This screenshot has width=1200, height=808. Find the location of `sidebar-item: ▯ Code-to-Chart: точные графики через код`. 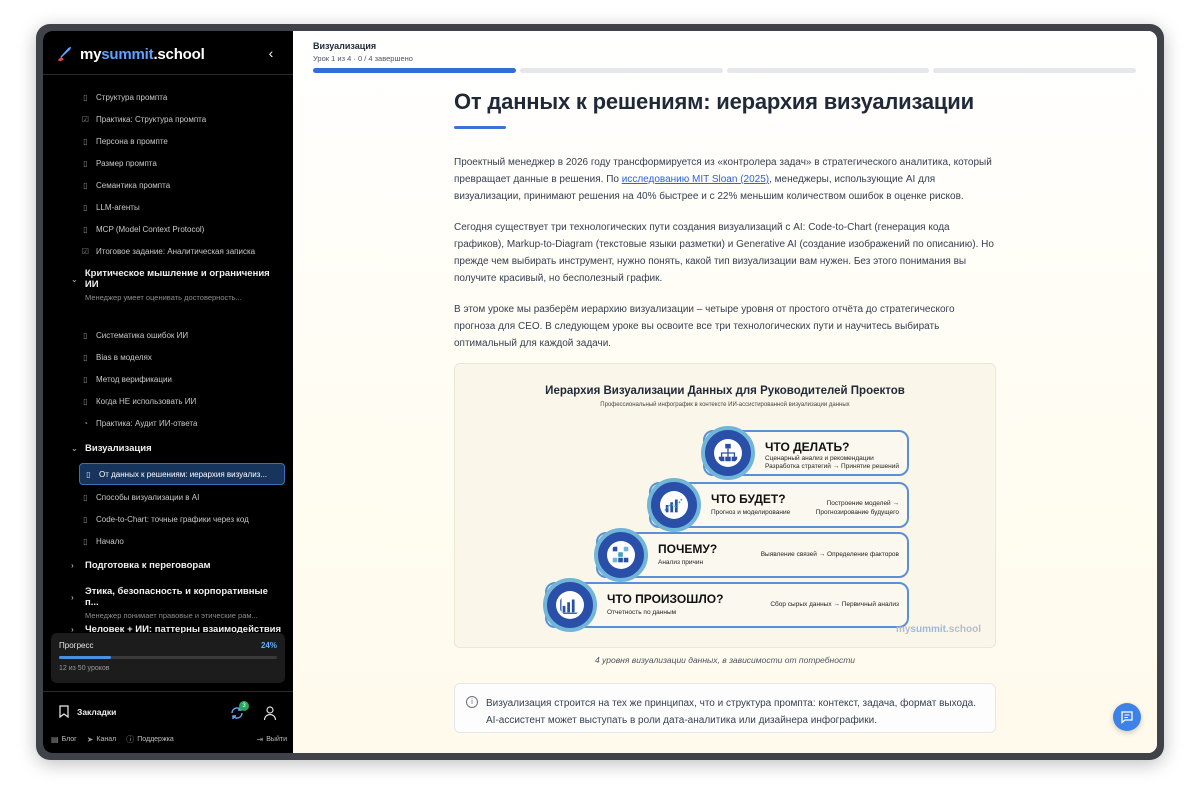

sidebar-item: ▯ Code-to-Chart: точные графики через код is located at coordinates (165, 519).